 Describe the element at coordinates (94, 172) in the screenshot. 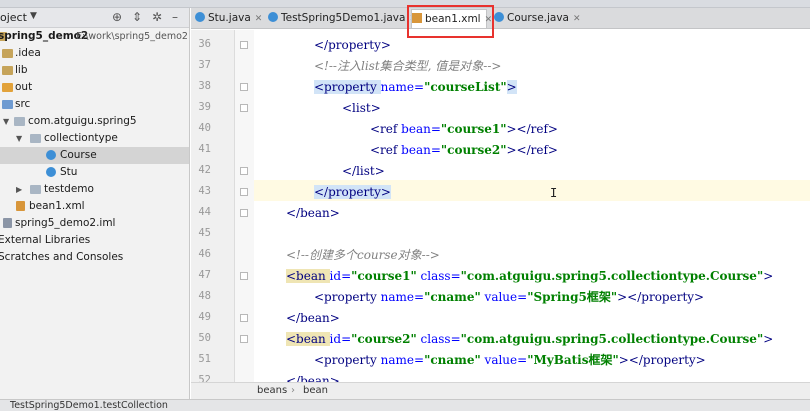

I see `tree-item-stu: Stu` at that location.